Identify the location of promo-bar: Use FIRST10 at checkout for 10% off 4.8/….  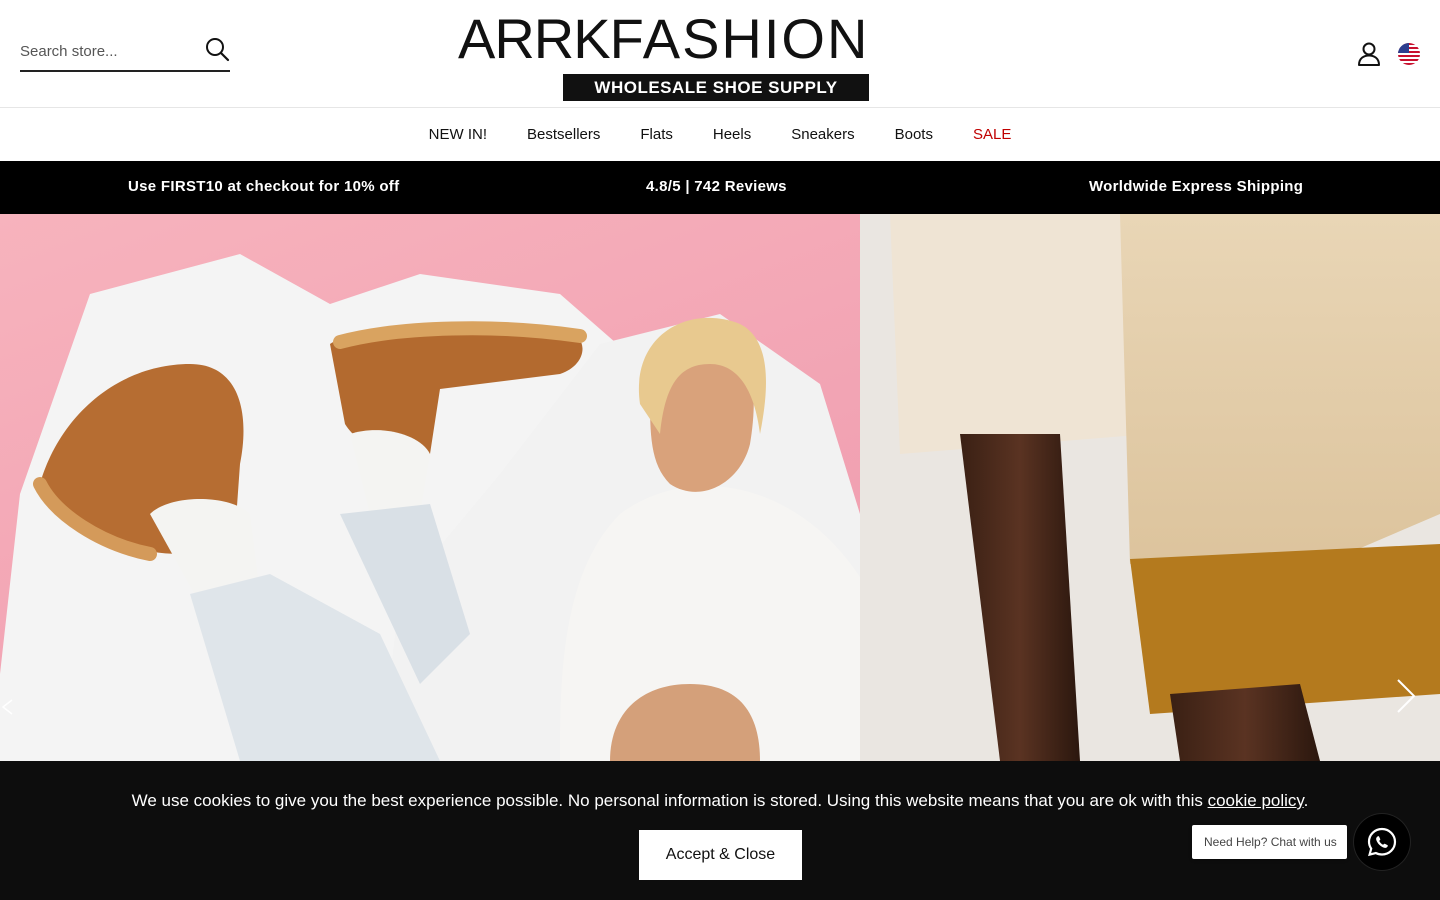
(720, 187).